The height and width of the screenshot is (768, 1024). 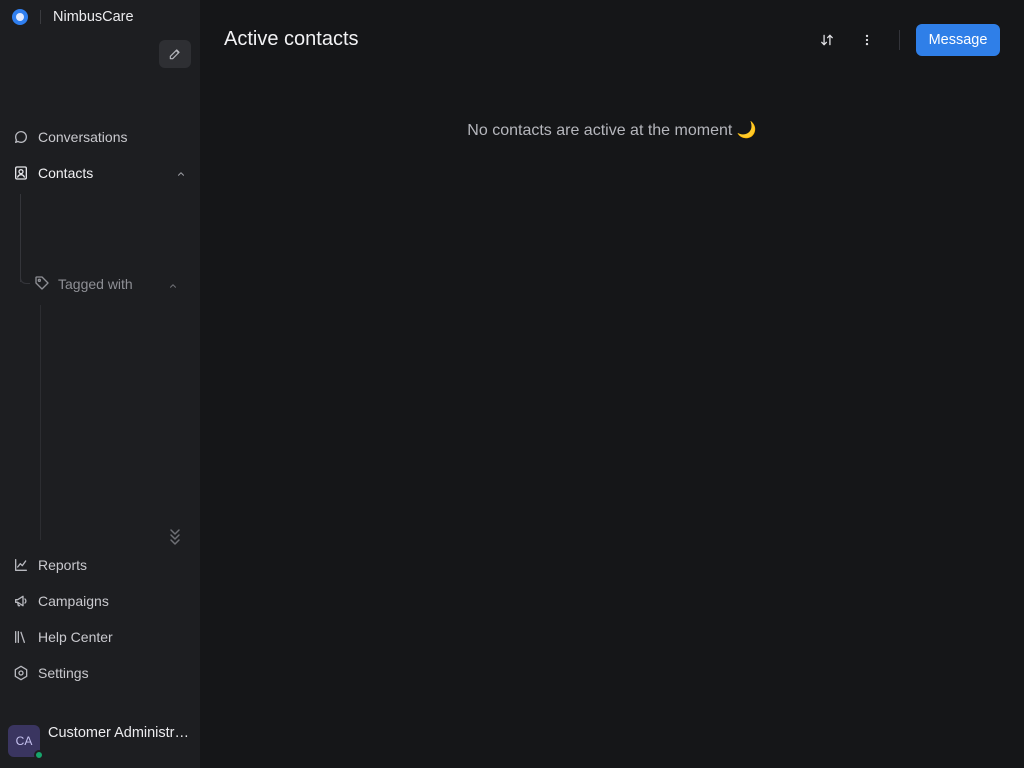 What do you see at coordinates (175, 537) in the screenshot?
I see `scroll-down-icon` at bounding box center [175, 537].